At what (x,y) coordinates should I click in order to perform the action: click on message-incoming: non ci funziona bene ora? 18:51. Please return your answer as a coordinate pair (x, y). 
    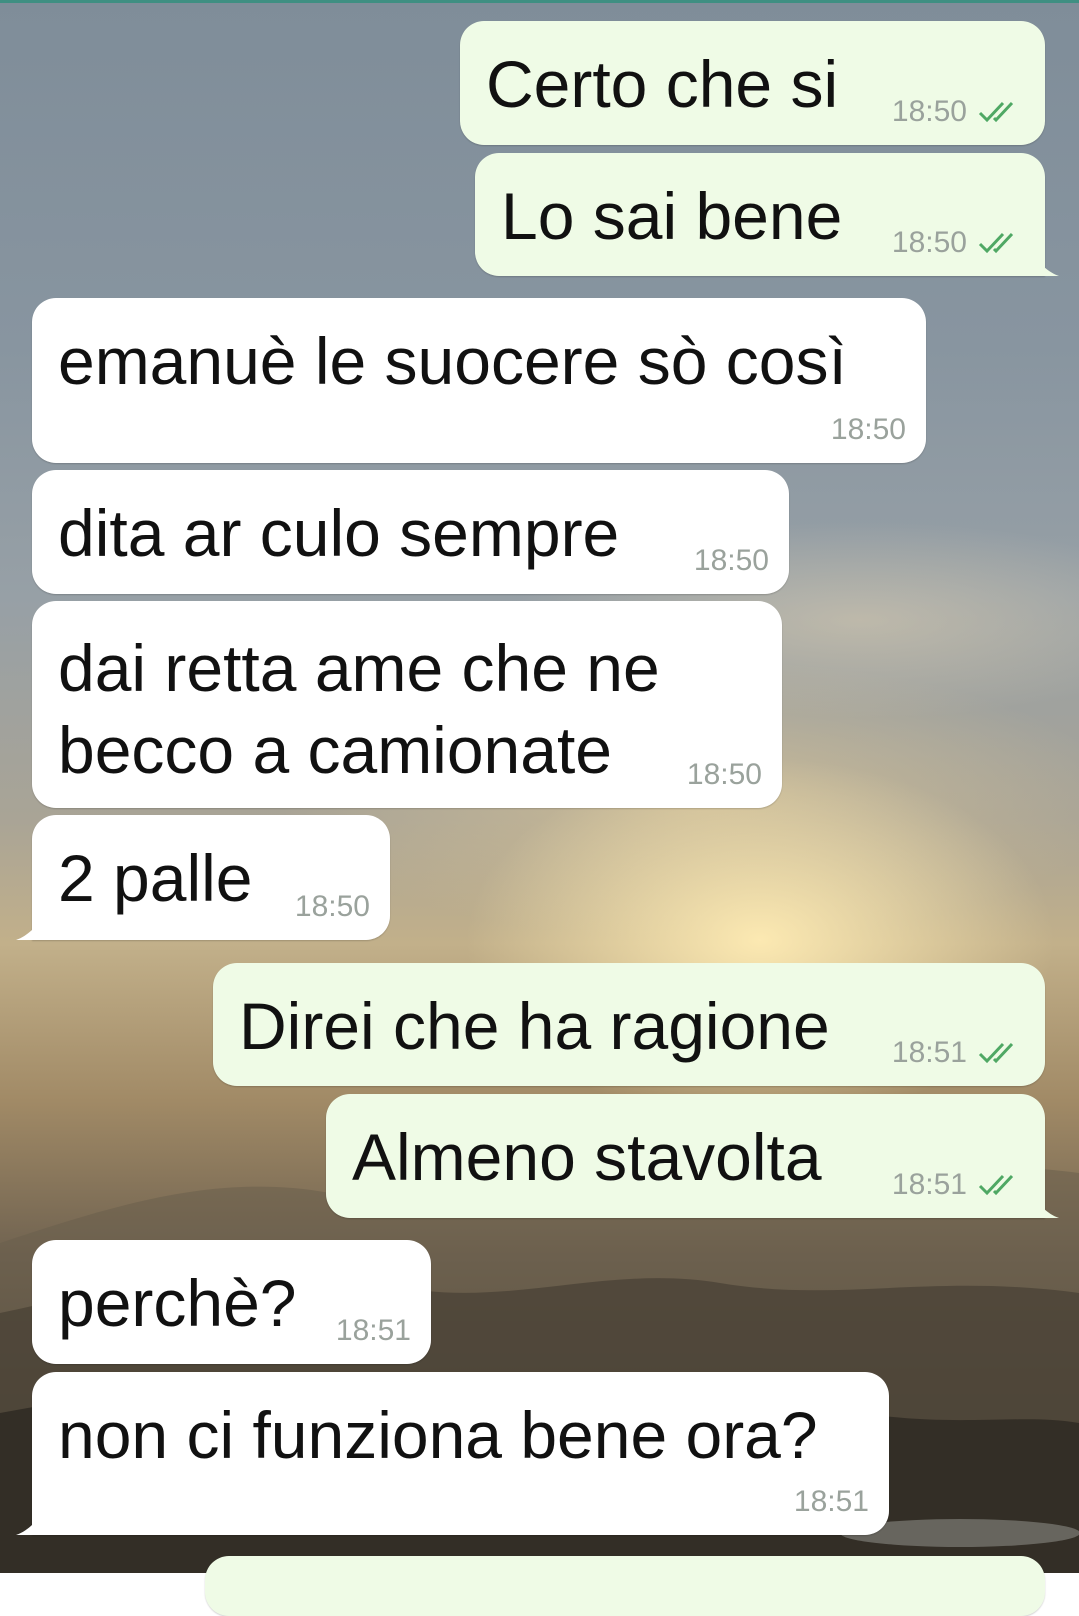
    Looking at the image, I should click on (452, 1453).